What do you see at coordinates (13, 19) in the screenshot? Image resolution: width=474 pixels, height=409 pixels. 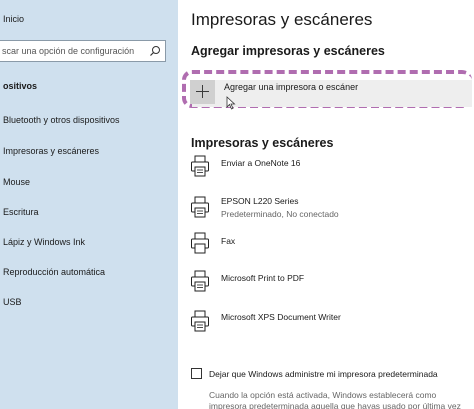 I see `sidebar-home-link: Inicio` at bounding box center [13, 19].